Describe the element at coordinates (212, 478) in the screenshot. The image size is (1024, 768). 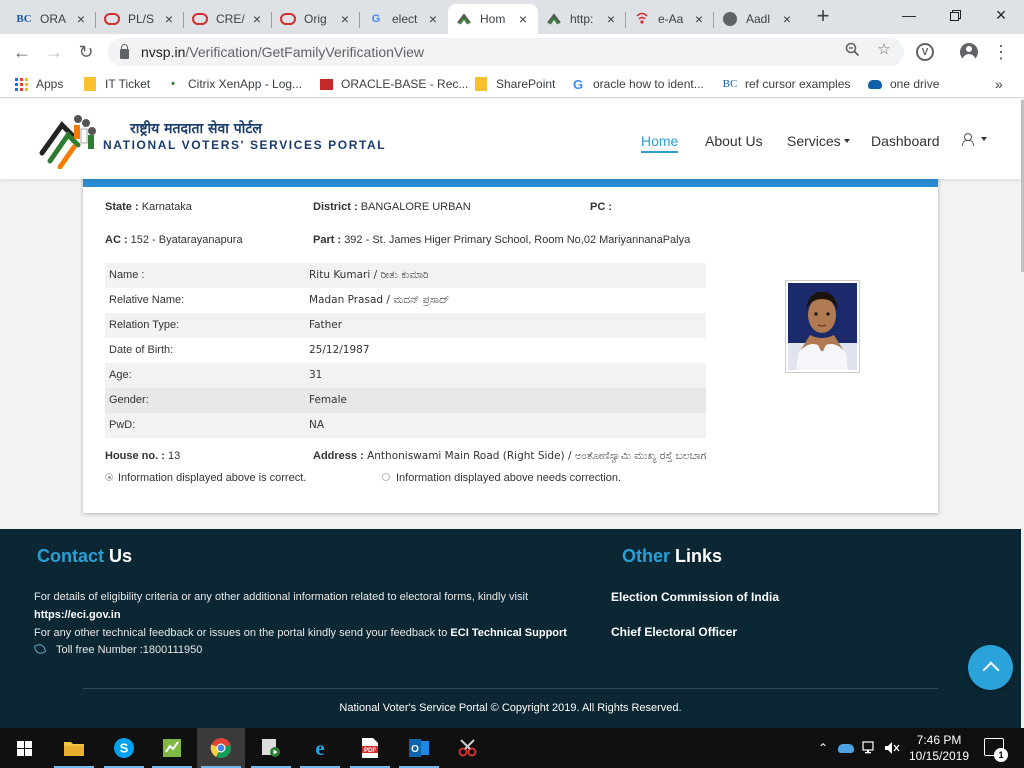
I see `info-correct-label: Information displayed above is correct.` at that location.